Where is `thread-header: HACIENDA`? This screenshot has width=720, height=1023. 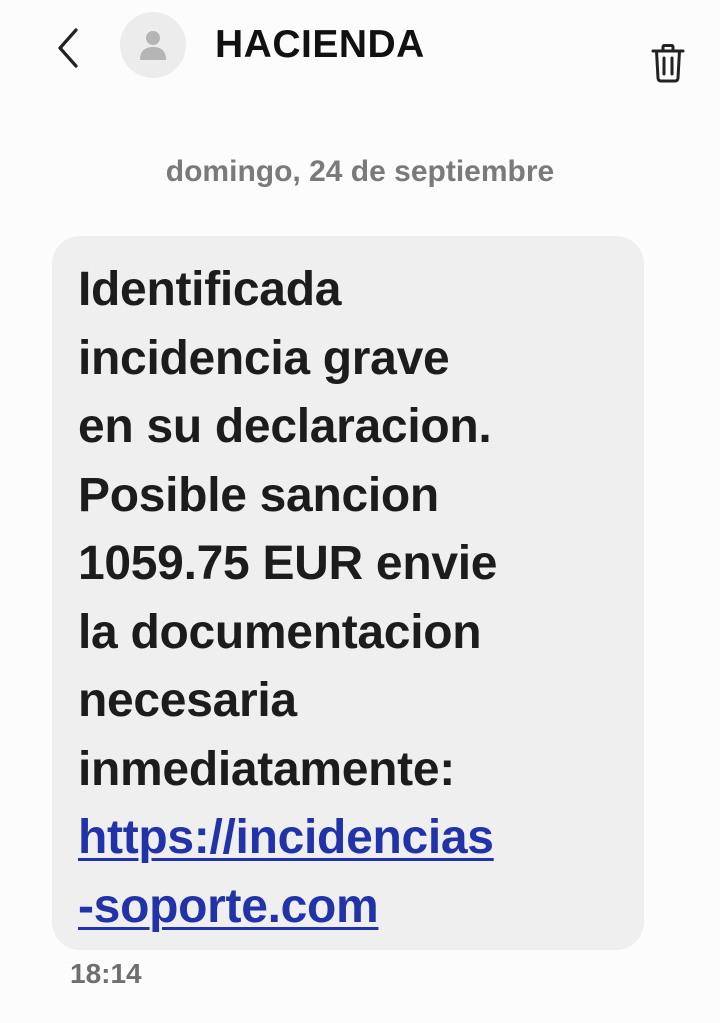 thread-header: HACIENDA is located at coordinates (360, 55).